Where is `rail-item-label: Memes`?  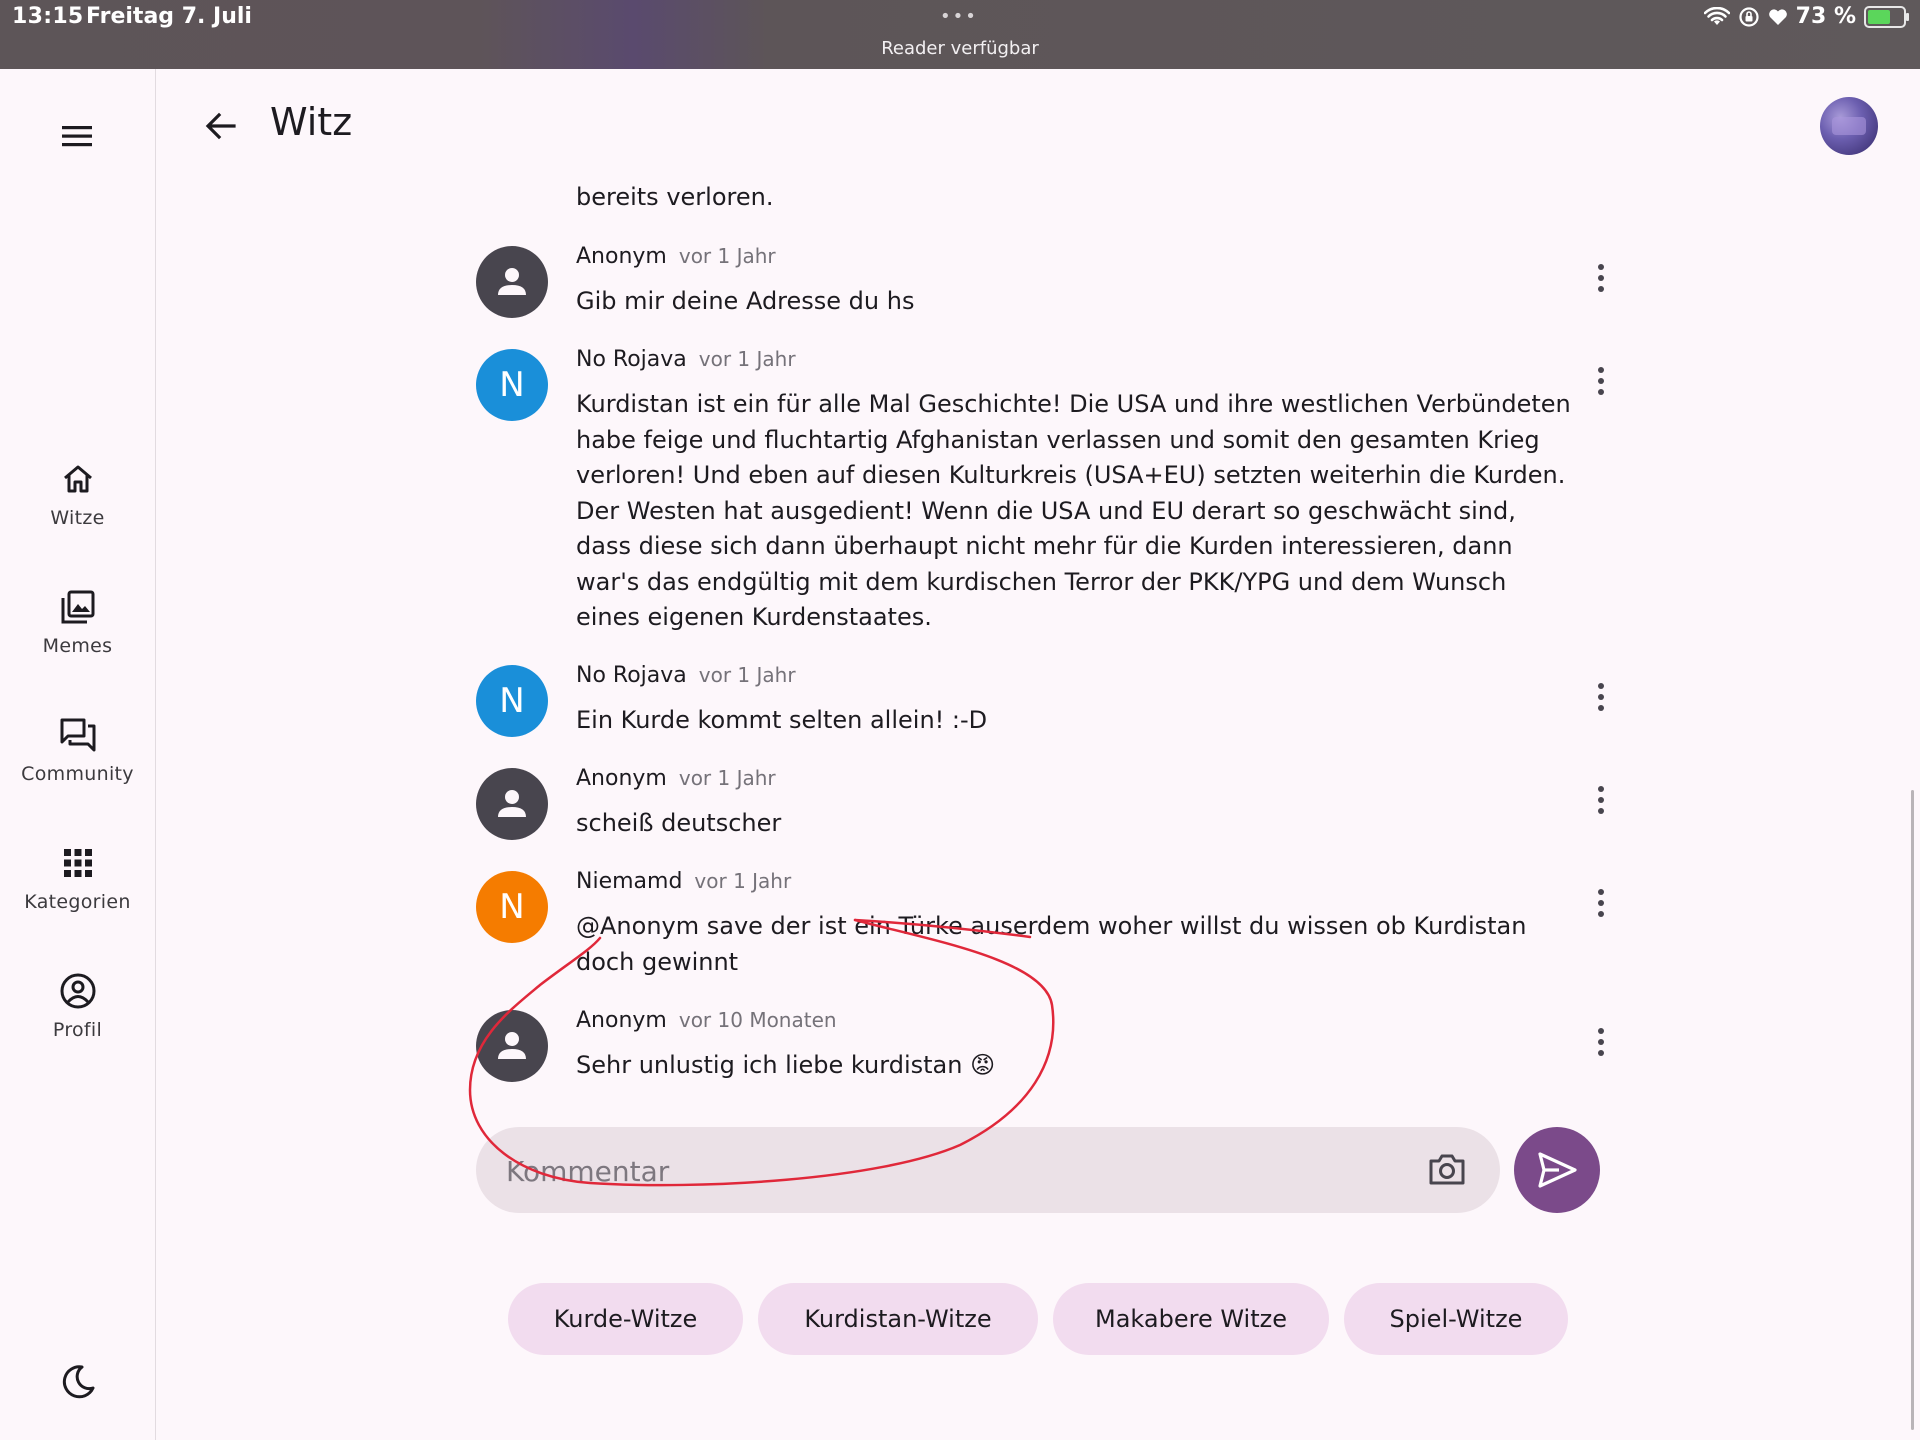
rail-item-label: Memes is located at coordinates (77, 646).